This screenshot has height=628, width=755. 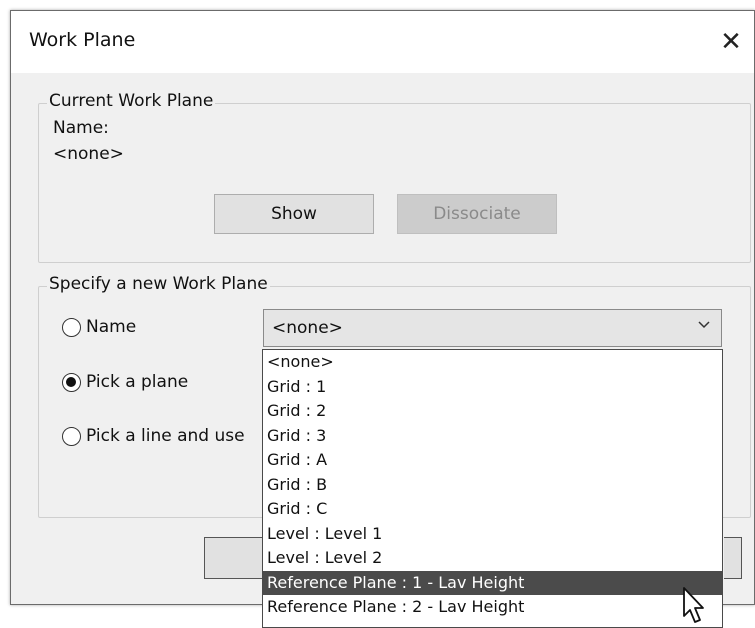 I want to click on dropdown-item: Grid : 3, so click(x=492, y=436).